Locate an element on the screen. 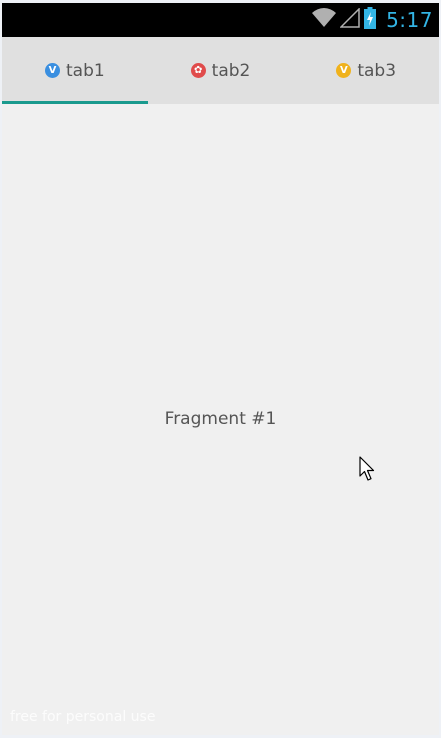  tab1-icon: V is located at coordinates (52, 70).